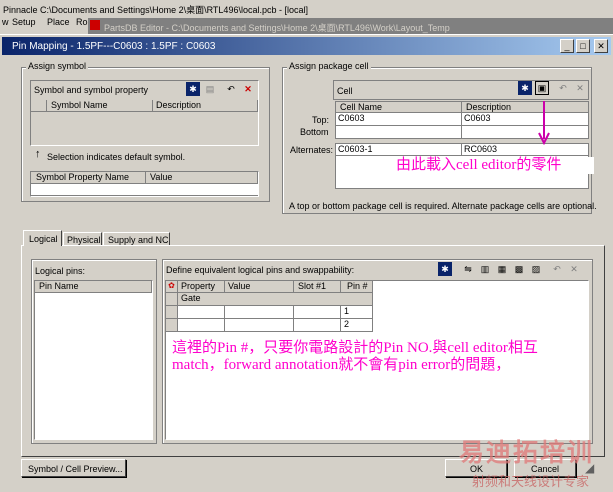 The height and width of the screenshot is (492, 613). I want to click on symbol-undo-button: ↶, so click(231, 89).